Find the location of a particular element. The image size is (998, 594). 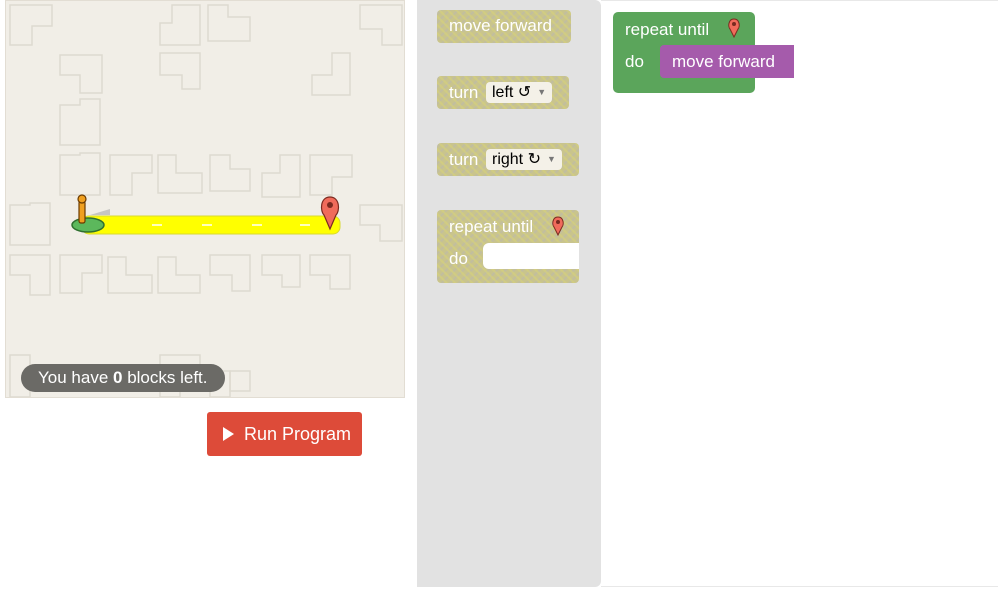

run-program-button: Run Program is located at coordinates (284, 434).